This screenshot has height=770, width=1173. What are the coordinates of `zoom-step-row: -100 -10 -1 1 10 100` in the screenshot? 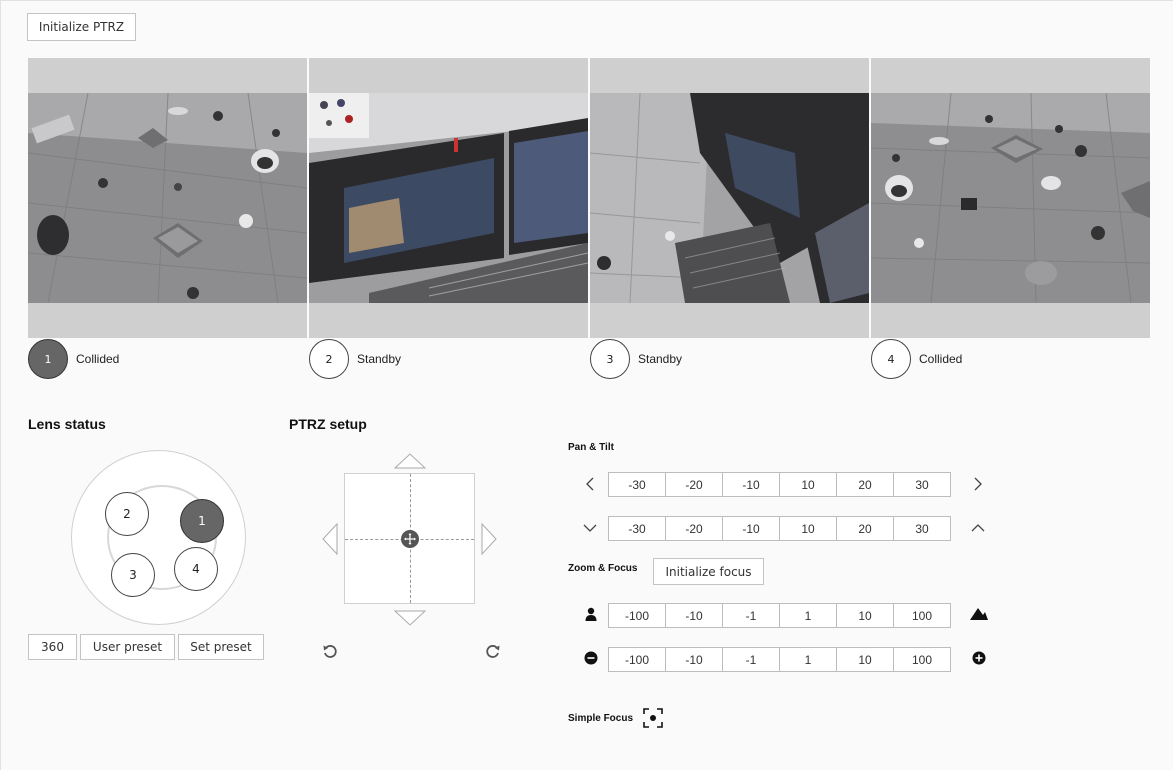 It's located at (779, 615).